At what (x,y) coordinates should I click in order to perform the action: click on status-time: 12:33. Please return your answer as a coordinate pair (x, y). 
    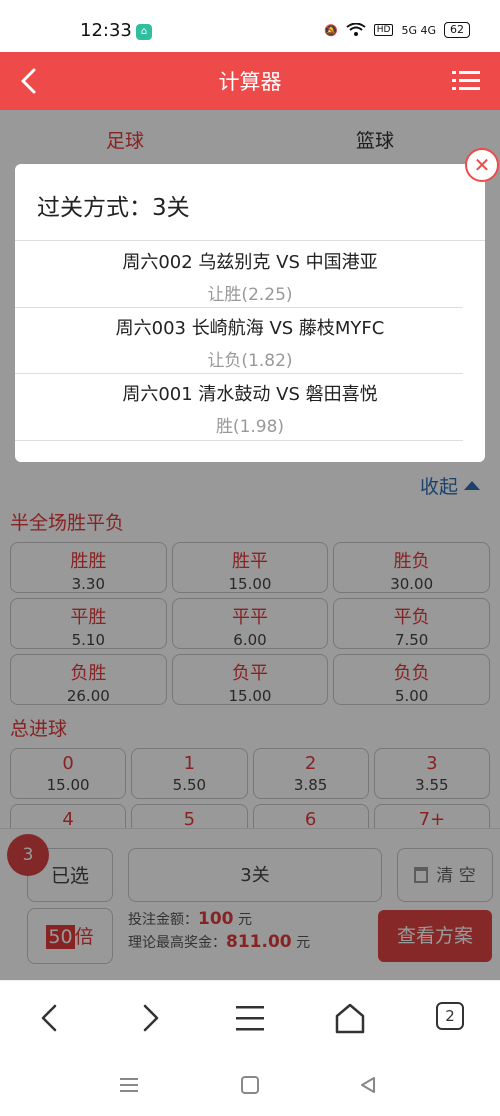
    Looking at the image, I should click on (106, 30).